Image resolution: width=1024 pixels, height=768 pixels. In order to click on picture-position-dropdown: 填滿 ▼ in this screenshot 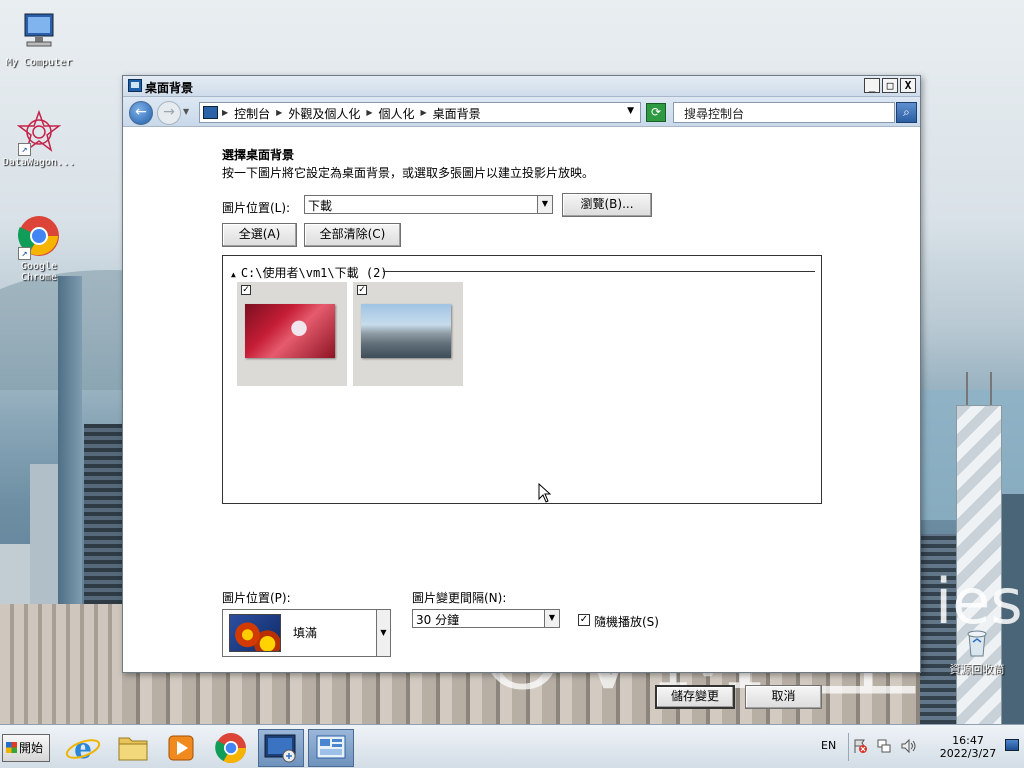, I will do `click(306, 633)`.